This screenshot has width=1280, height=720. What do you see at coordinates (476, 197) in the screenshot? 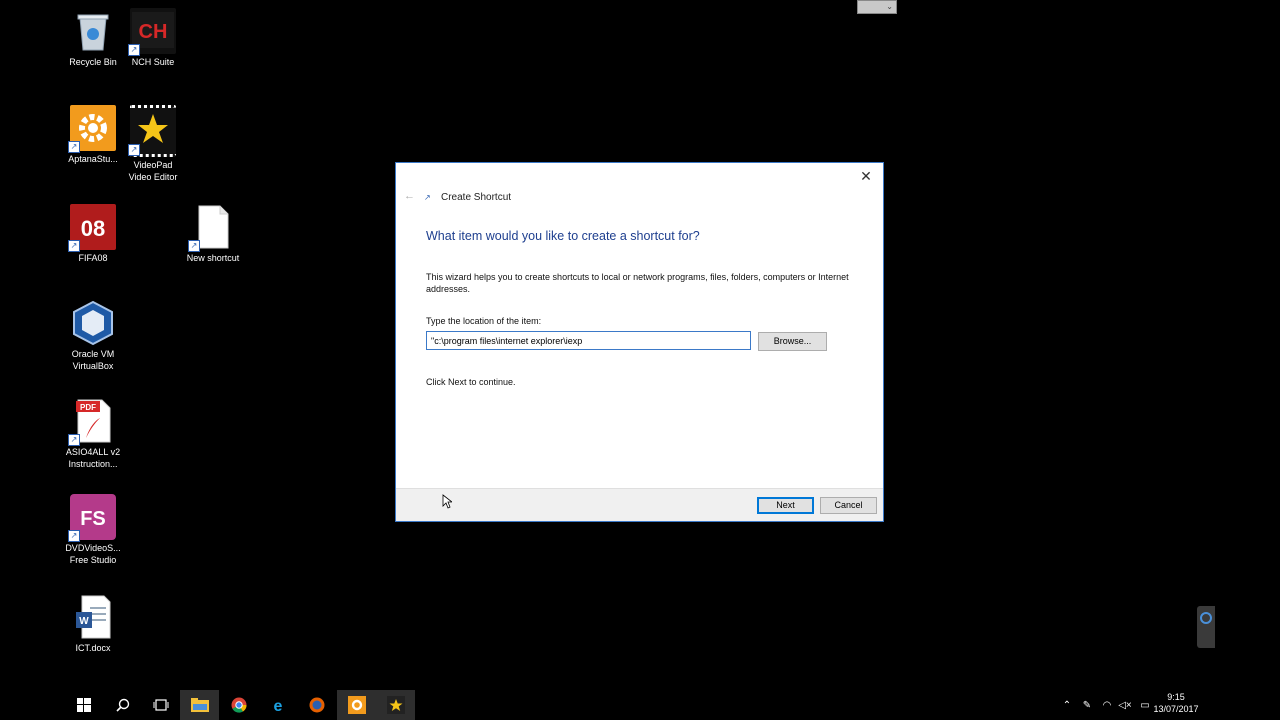
I see `dialog-title: Create Shortcut` at bounding box center [476, 197].